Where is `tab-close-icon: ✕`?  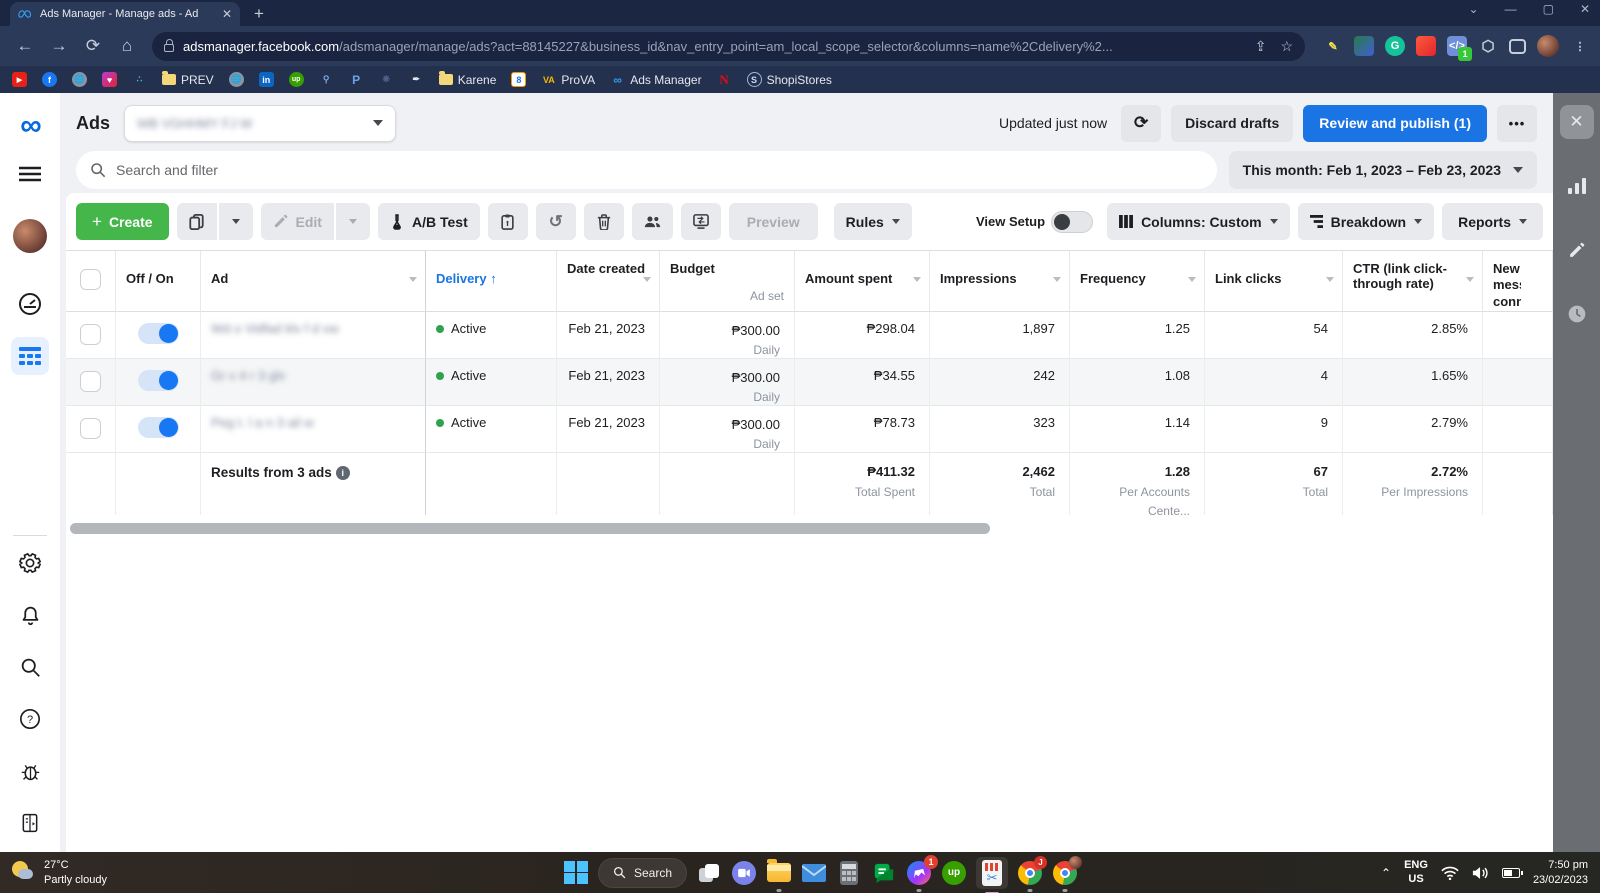
tab-close-icon: ✕ is located at coordinates (227, 14).